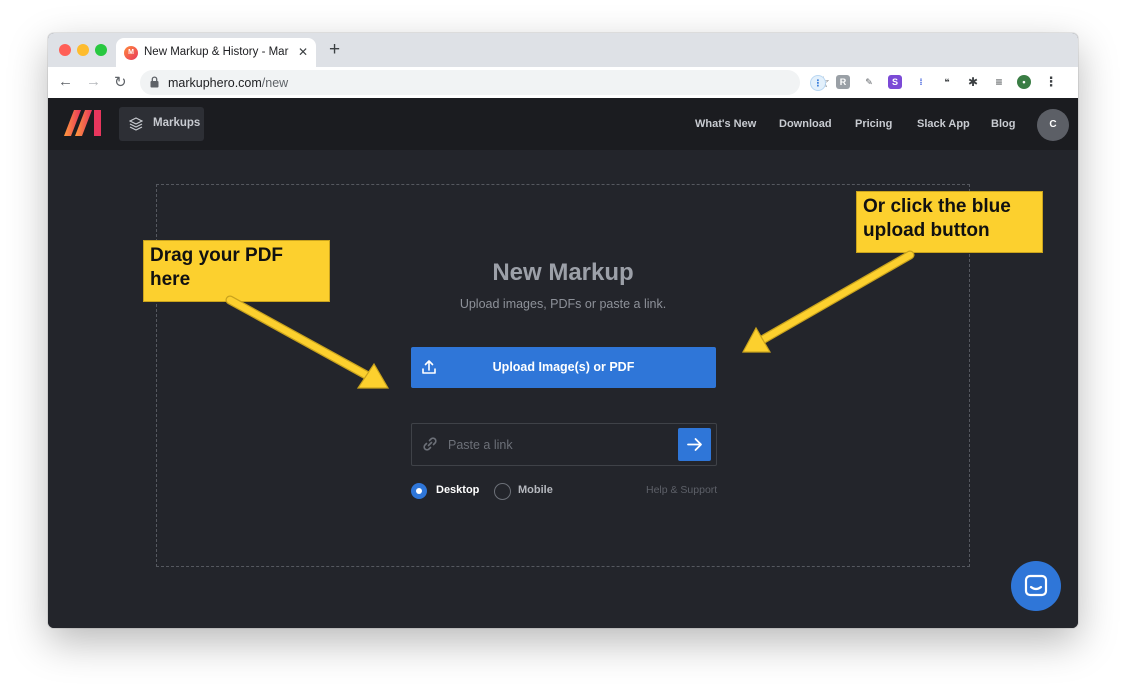  I want to click on extension-eyedropper-icon: ✎, so click(869, 82).